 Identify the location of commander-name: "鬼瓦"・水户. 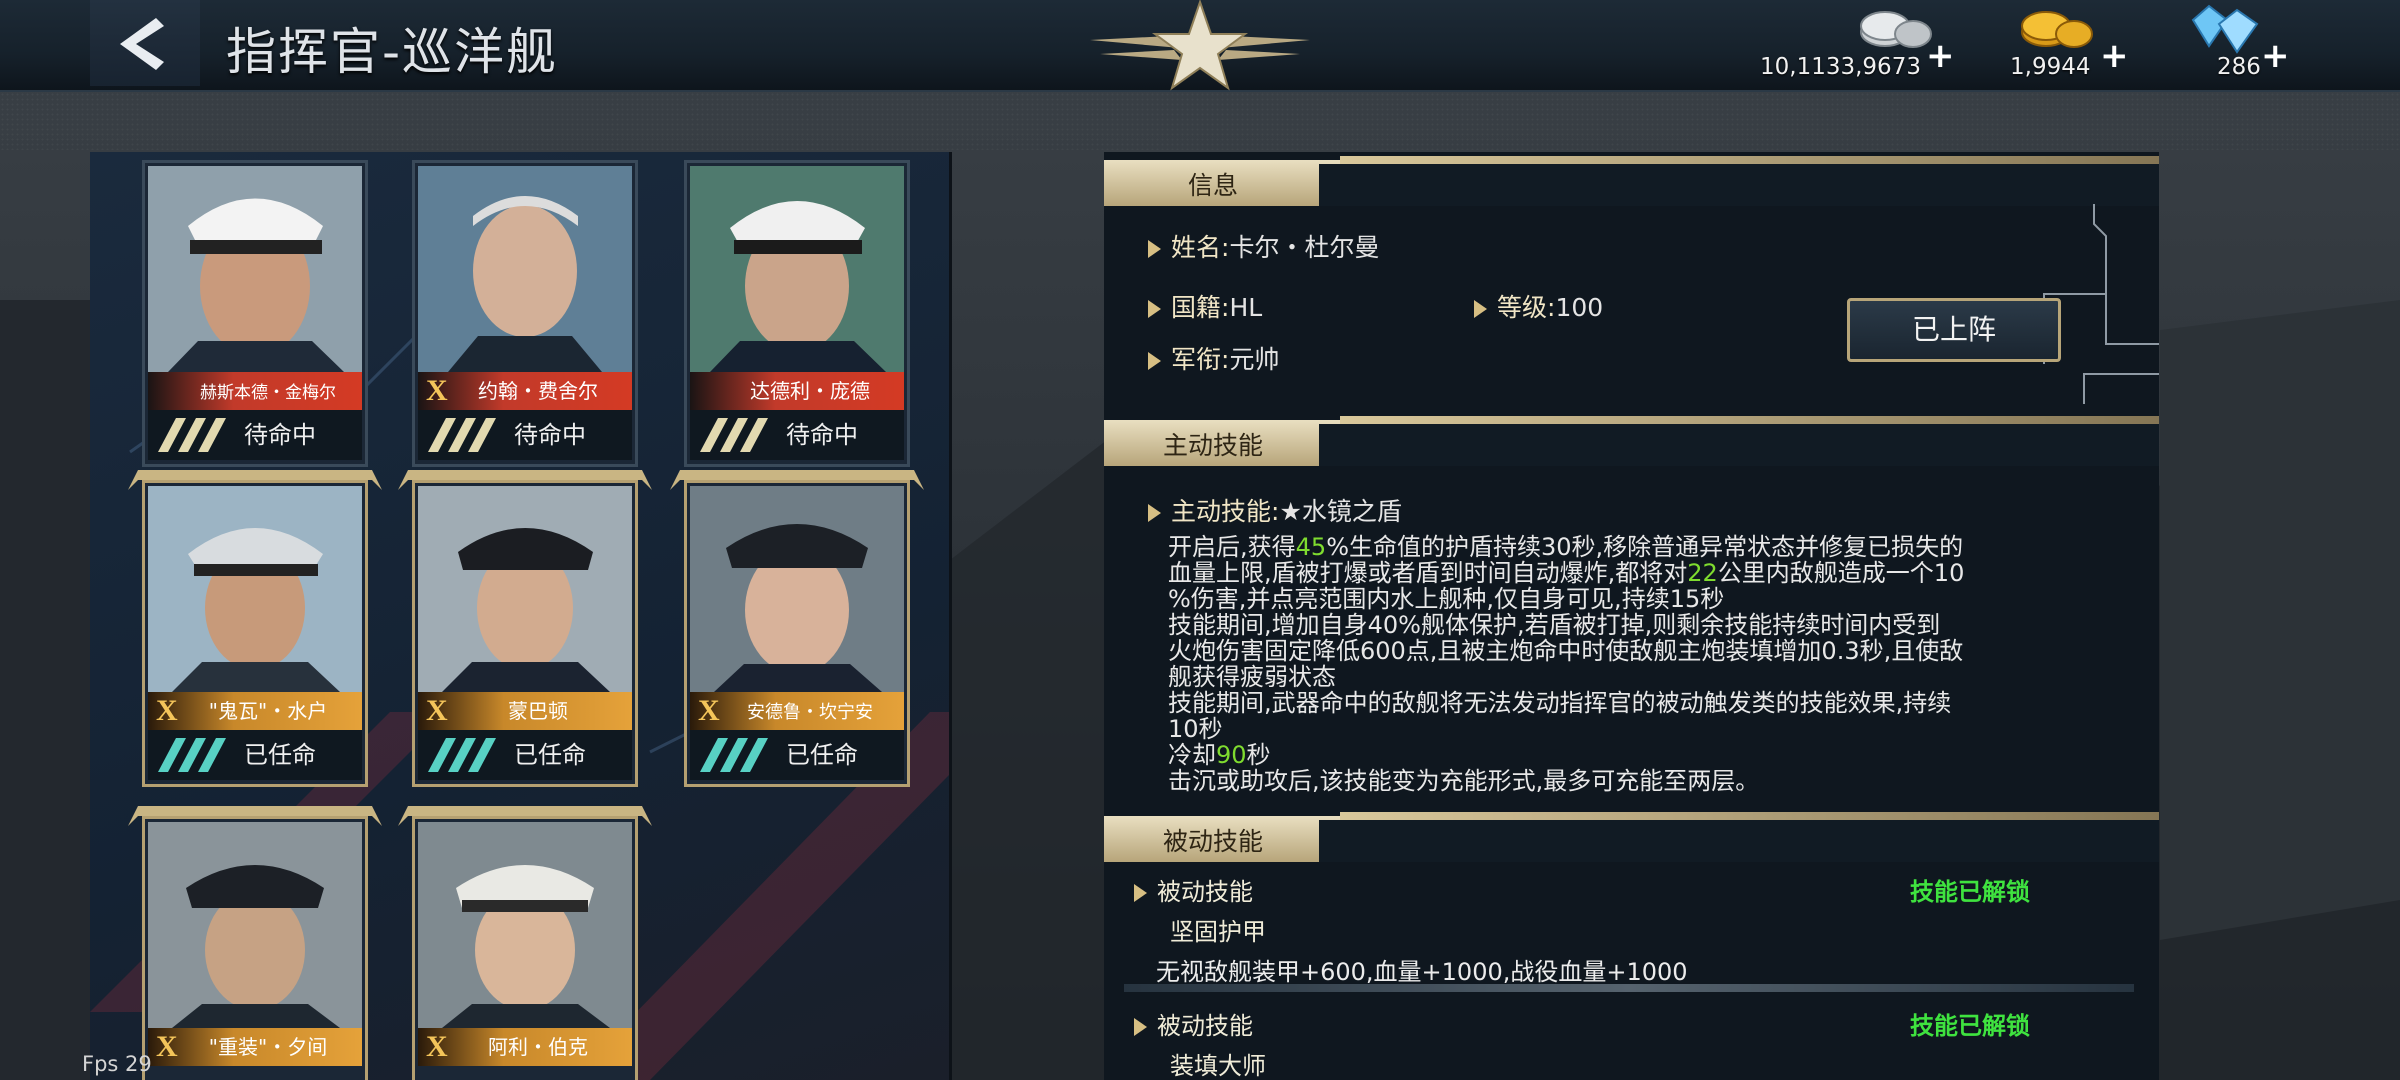
(268, 711).